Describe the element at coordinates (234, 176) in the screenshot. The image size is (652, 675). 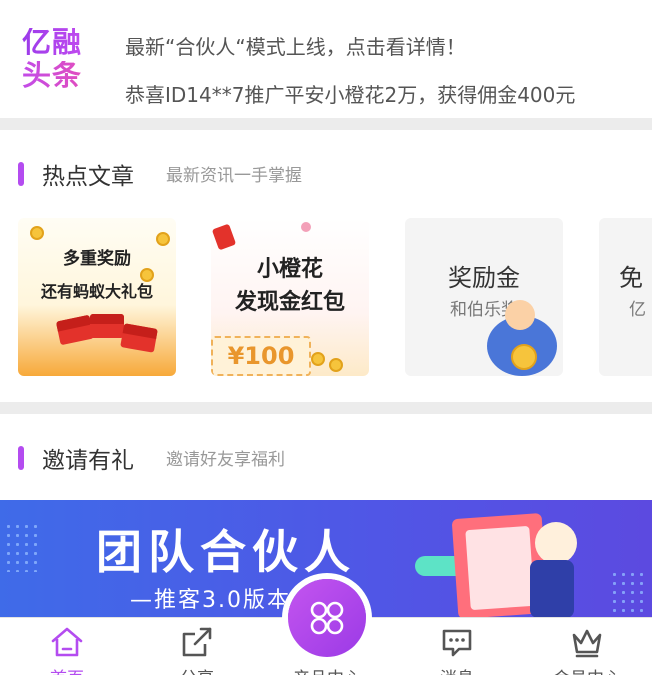
I see `section-subtitle: 最新资讯一手掌握` at that location.